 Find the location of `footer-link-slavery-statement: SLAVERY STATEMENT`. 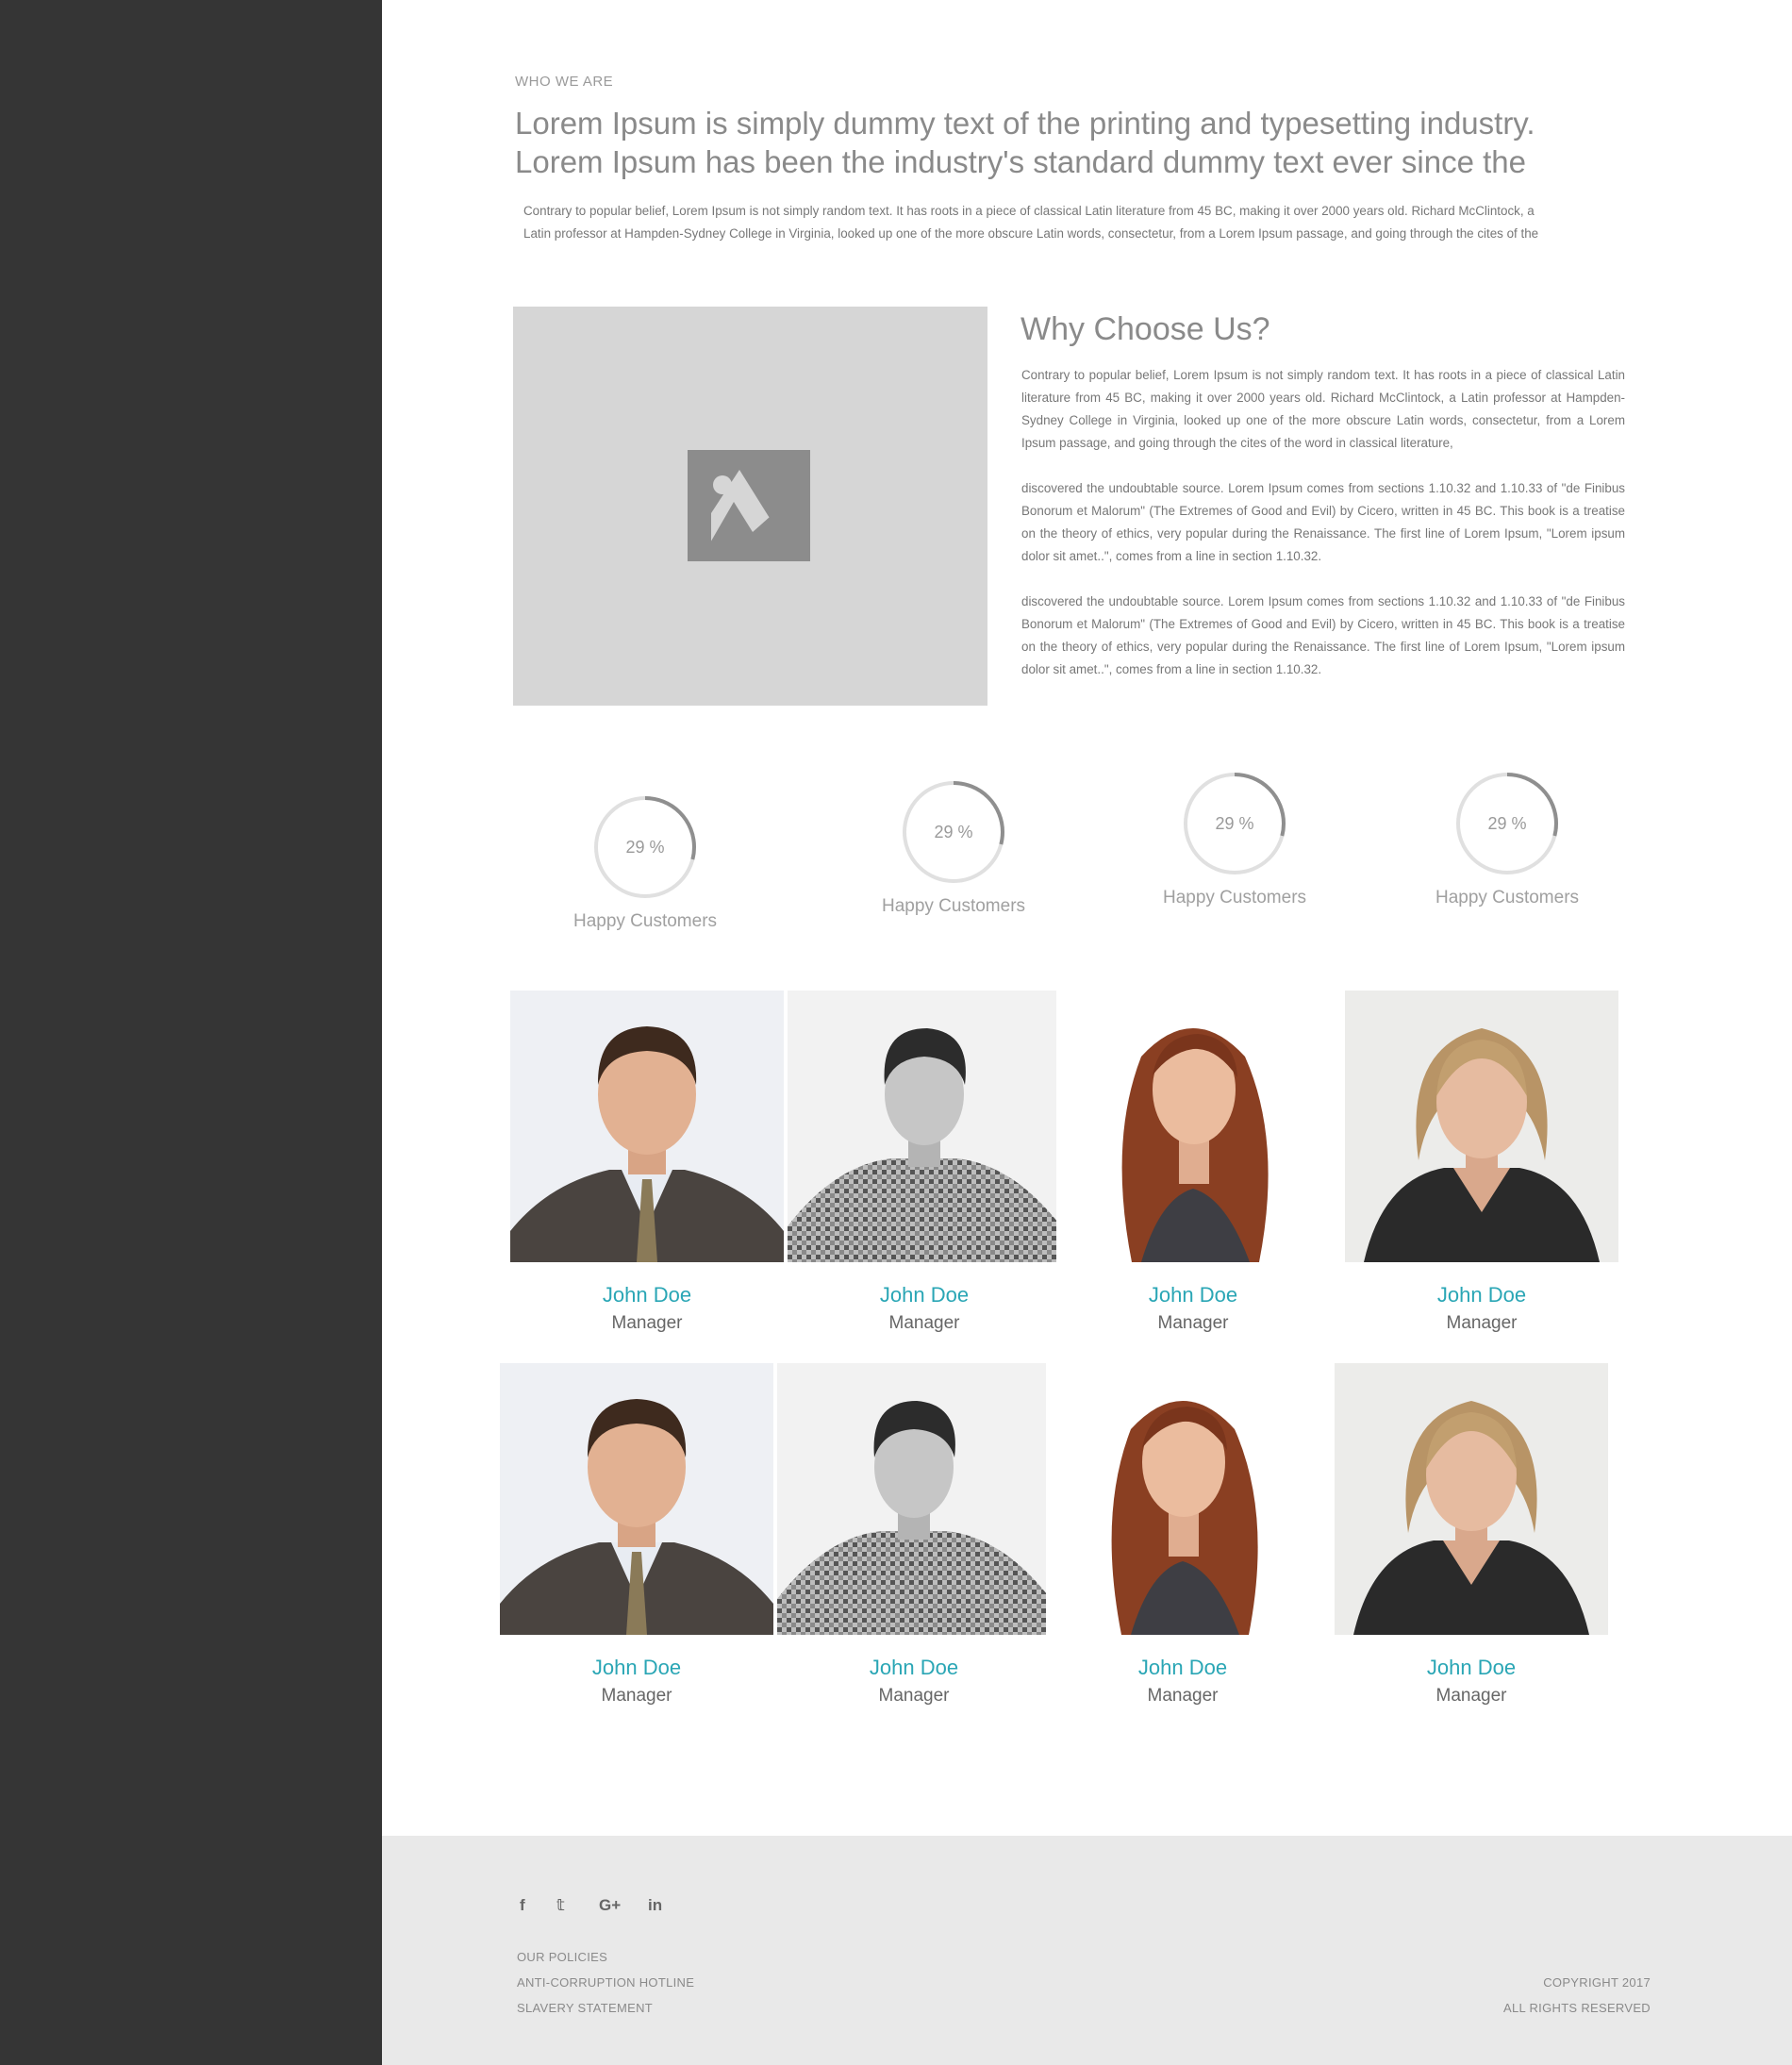

footer-link-slavery-statement: SLAVERY STATEMENT is located at coordinates (585, 2008).